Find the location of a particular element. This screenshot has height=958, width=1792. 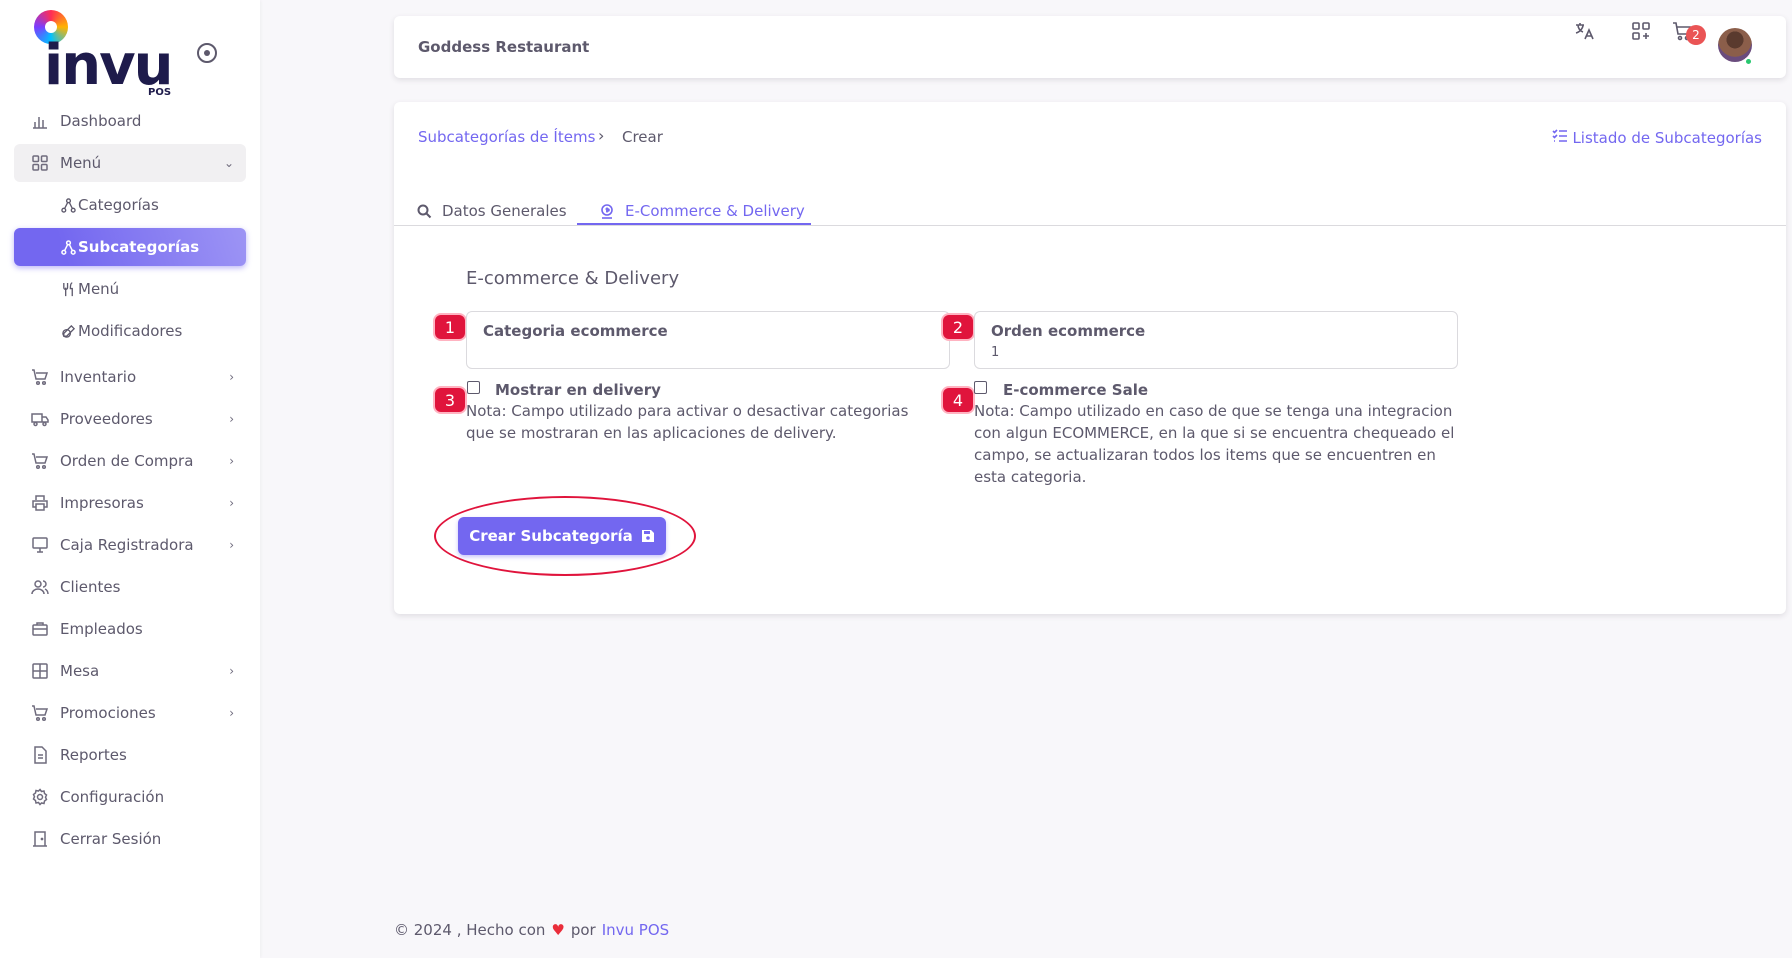

sidebar-item-label: Clientes is located at coordinates (90, 587).